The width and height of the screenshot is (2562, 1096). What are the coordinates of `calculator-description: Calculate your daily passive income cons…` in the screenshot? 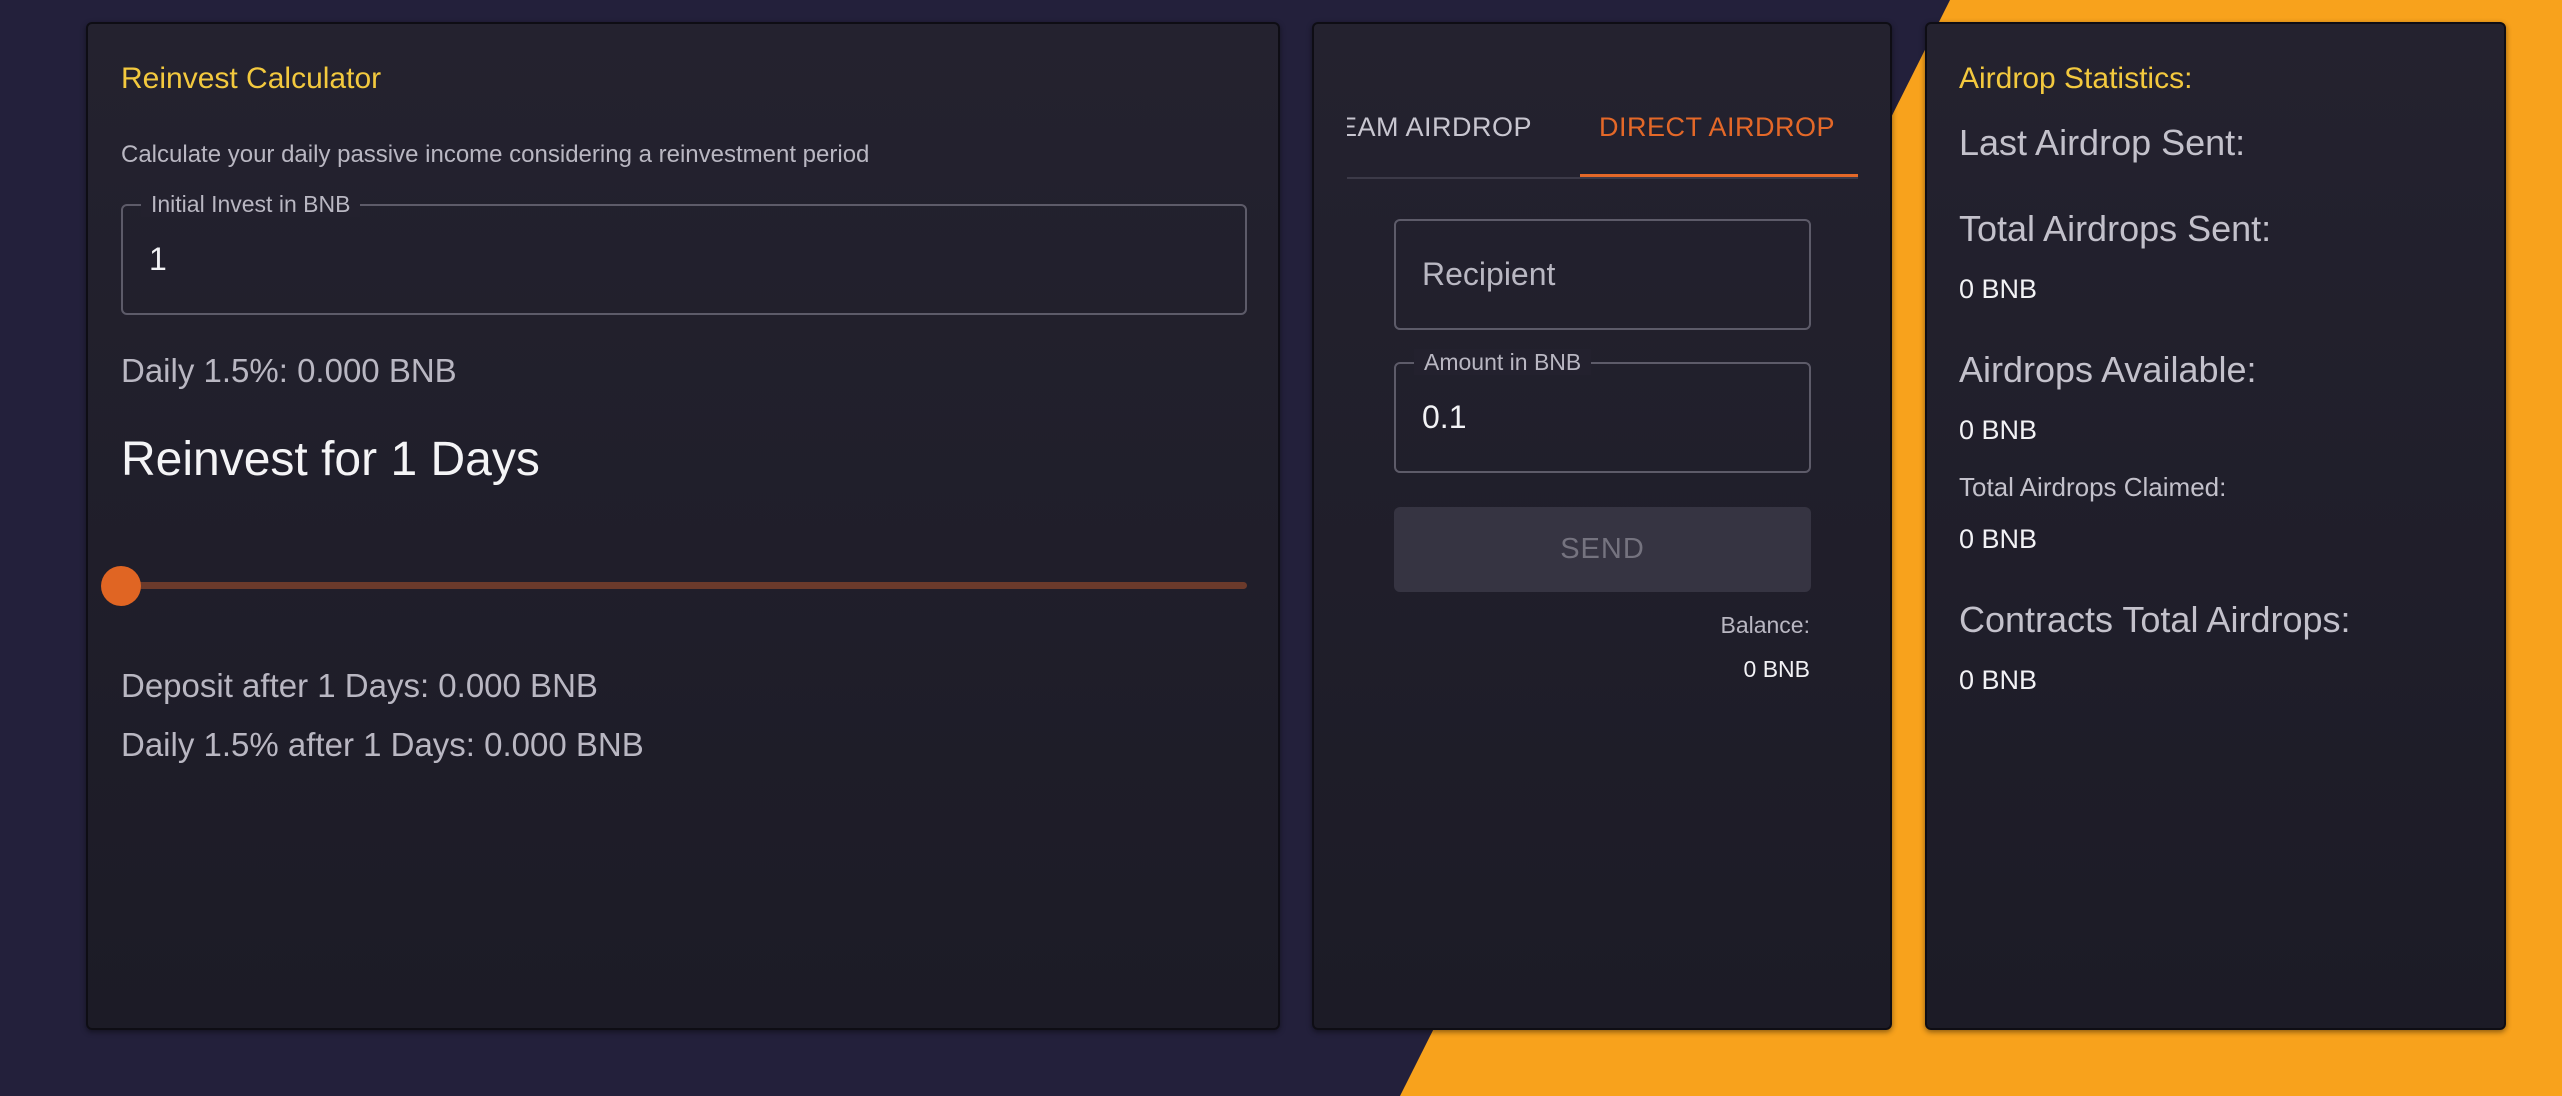 It's located at (495, 154).